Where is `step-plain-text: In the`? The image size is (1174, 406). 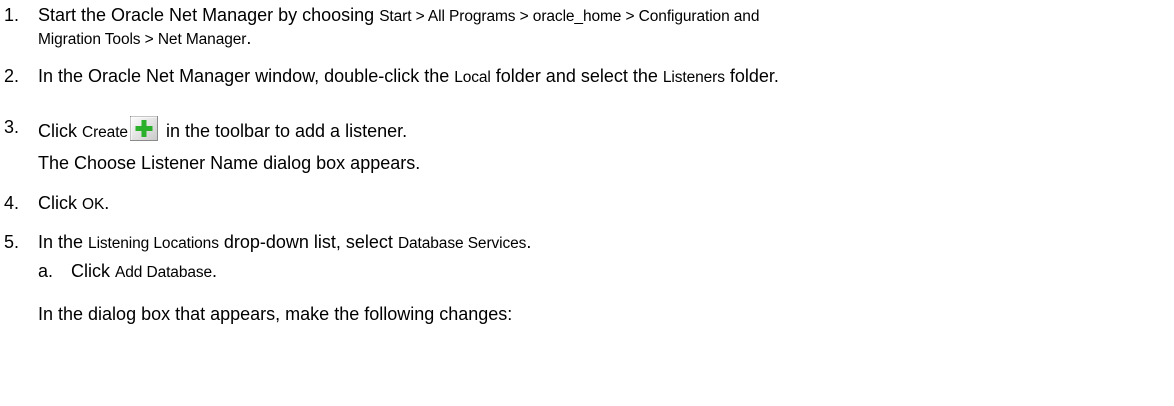
step-plain-text: In the is located at coordinates (63, 242).